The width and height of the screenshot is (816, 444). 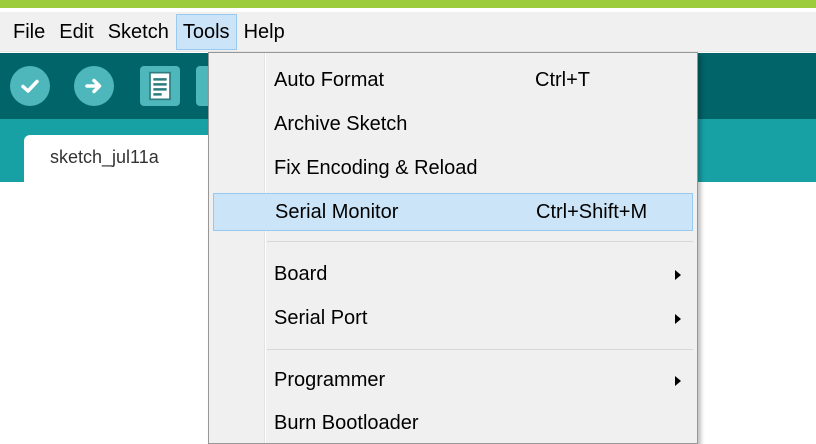 What do you see at coordinates (453, 319) in the screenshot?
I see `menu-item-serial-port: Serial Port` at bounding box center [453, 319].